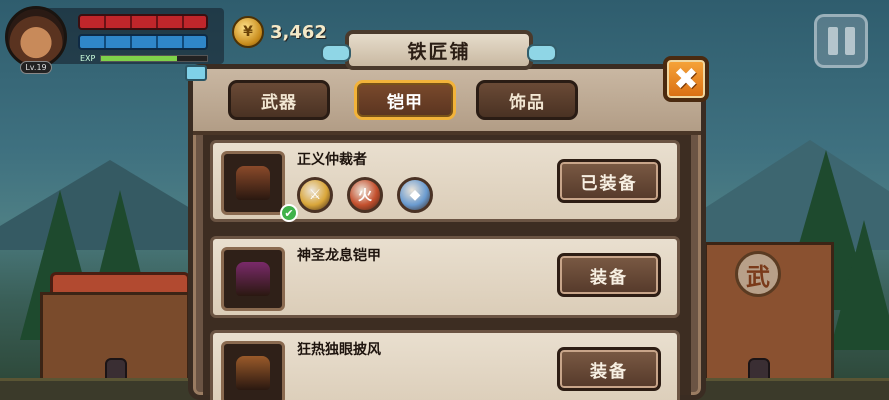 Image resolution: width=889 pixels, height=400 pixels. I want to click on health-bar, so click(143, 22).